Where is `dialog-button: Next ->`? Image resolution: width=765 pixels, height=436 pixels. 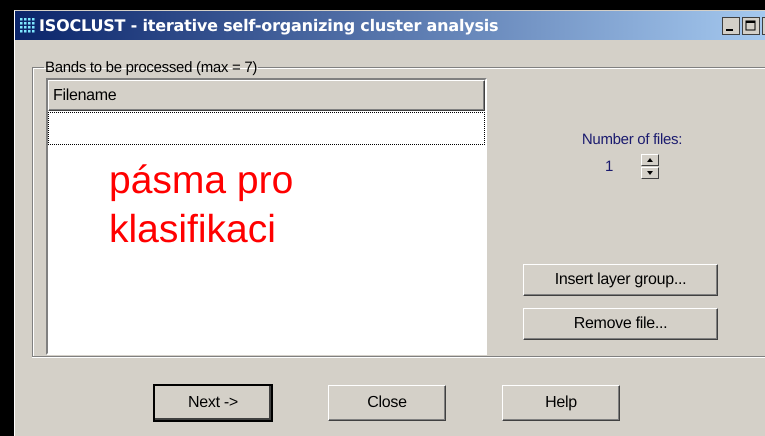 dialog-button: Next -> is located at coordinates (213, 403).